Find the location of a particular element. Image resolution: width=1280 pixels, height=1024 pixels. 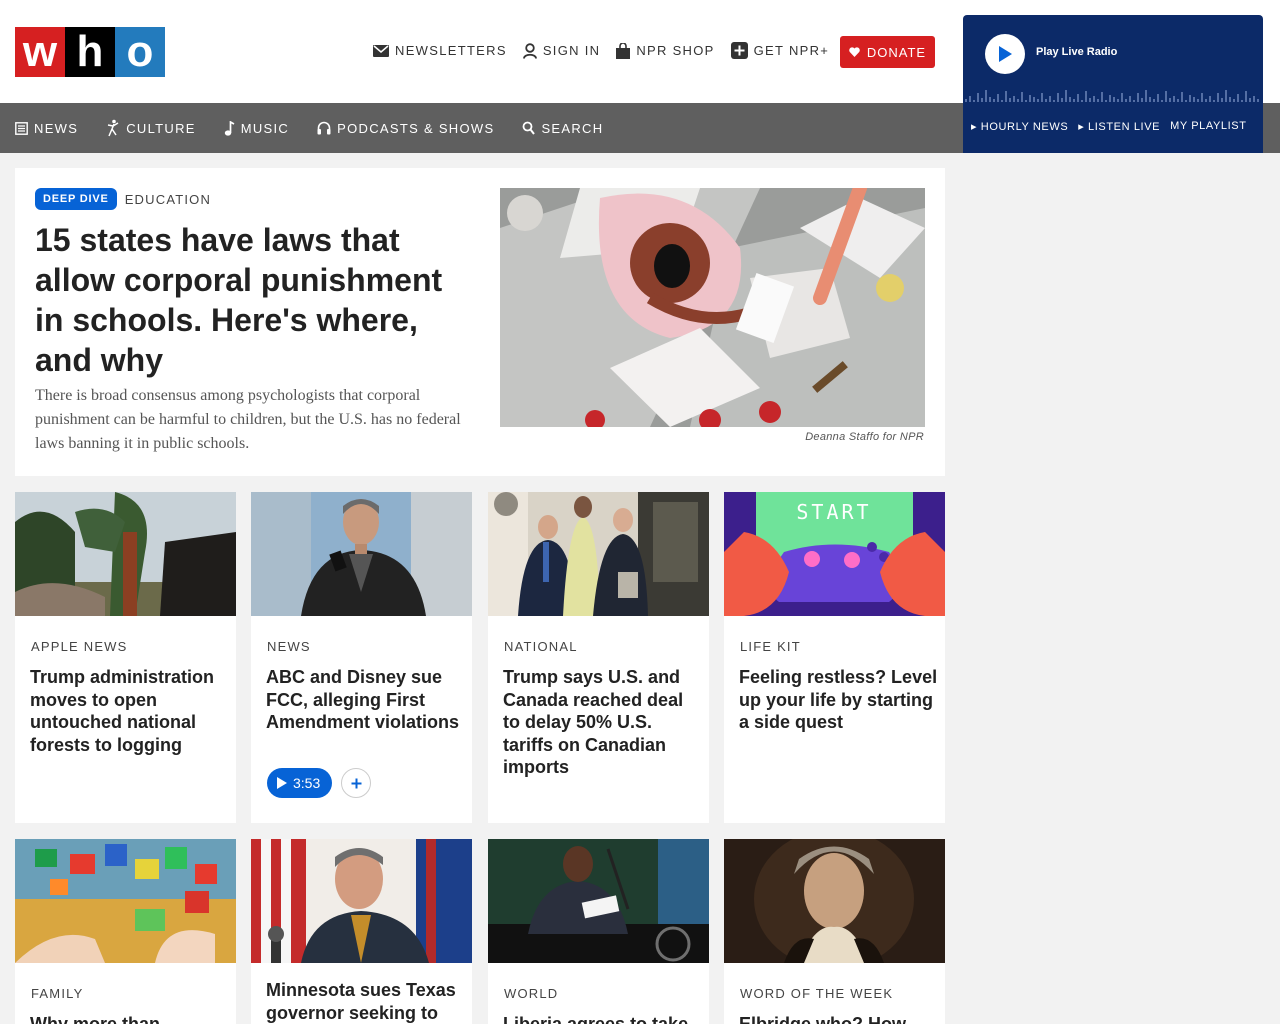

play-live-radio-label: Play Live Radio is located at coordinates (1076, 52).